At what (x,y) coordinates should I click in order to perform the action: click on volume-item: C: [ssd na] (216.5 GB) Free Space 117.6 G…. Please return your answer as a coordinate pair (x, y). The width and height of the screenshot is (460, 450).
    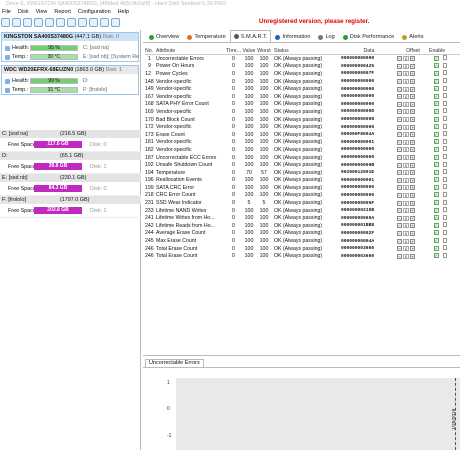
    Looking at the image, I should click on (70, 141).